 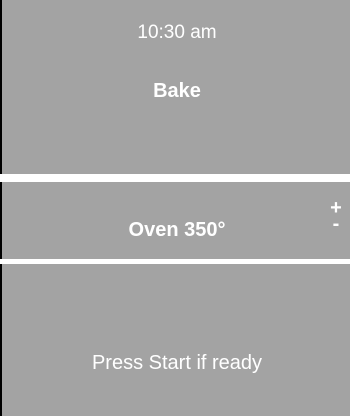 I want to click on cooking-mode-label: Bake, so click(x=177, y=91).